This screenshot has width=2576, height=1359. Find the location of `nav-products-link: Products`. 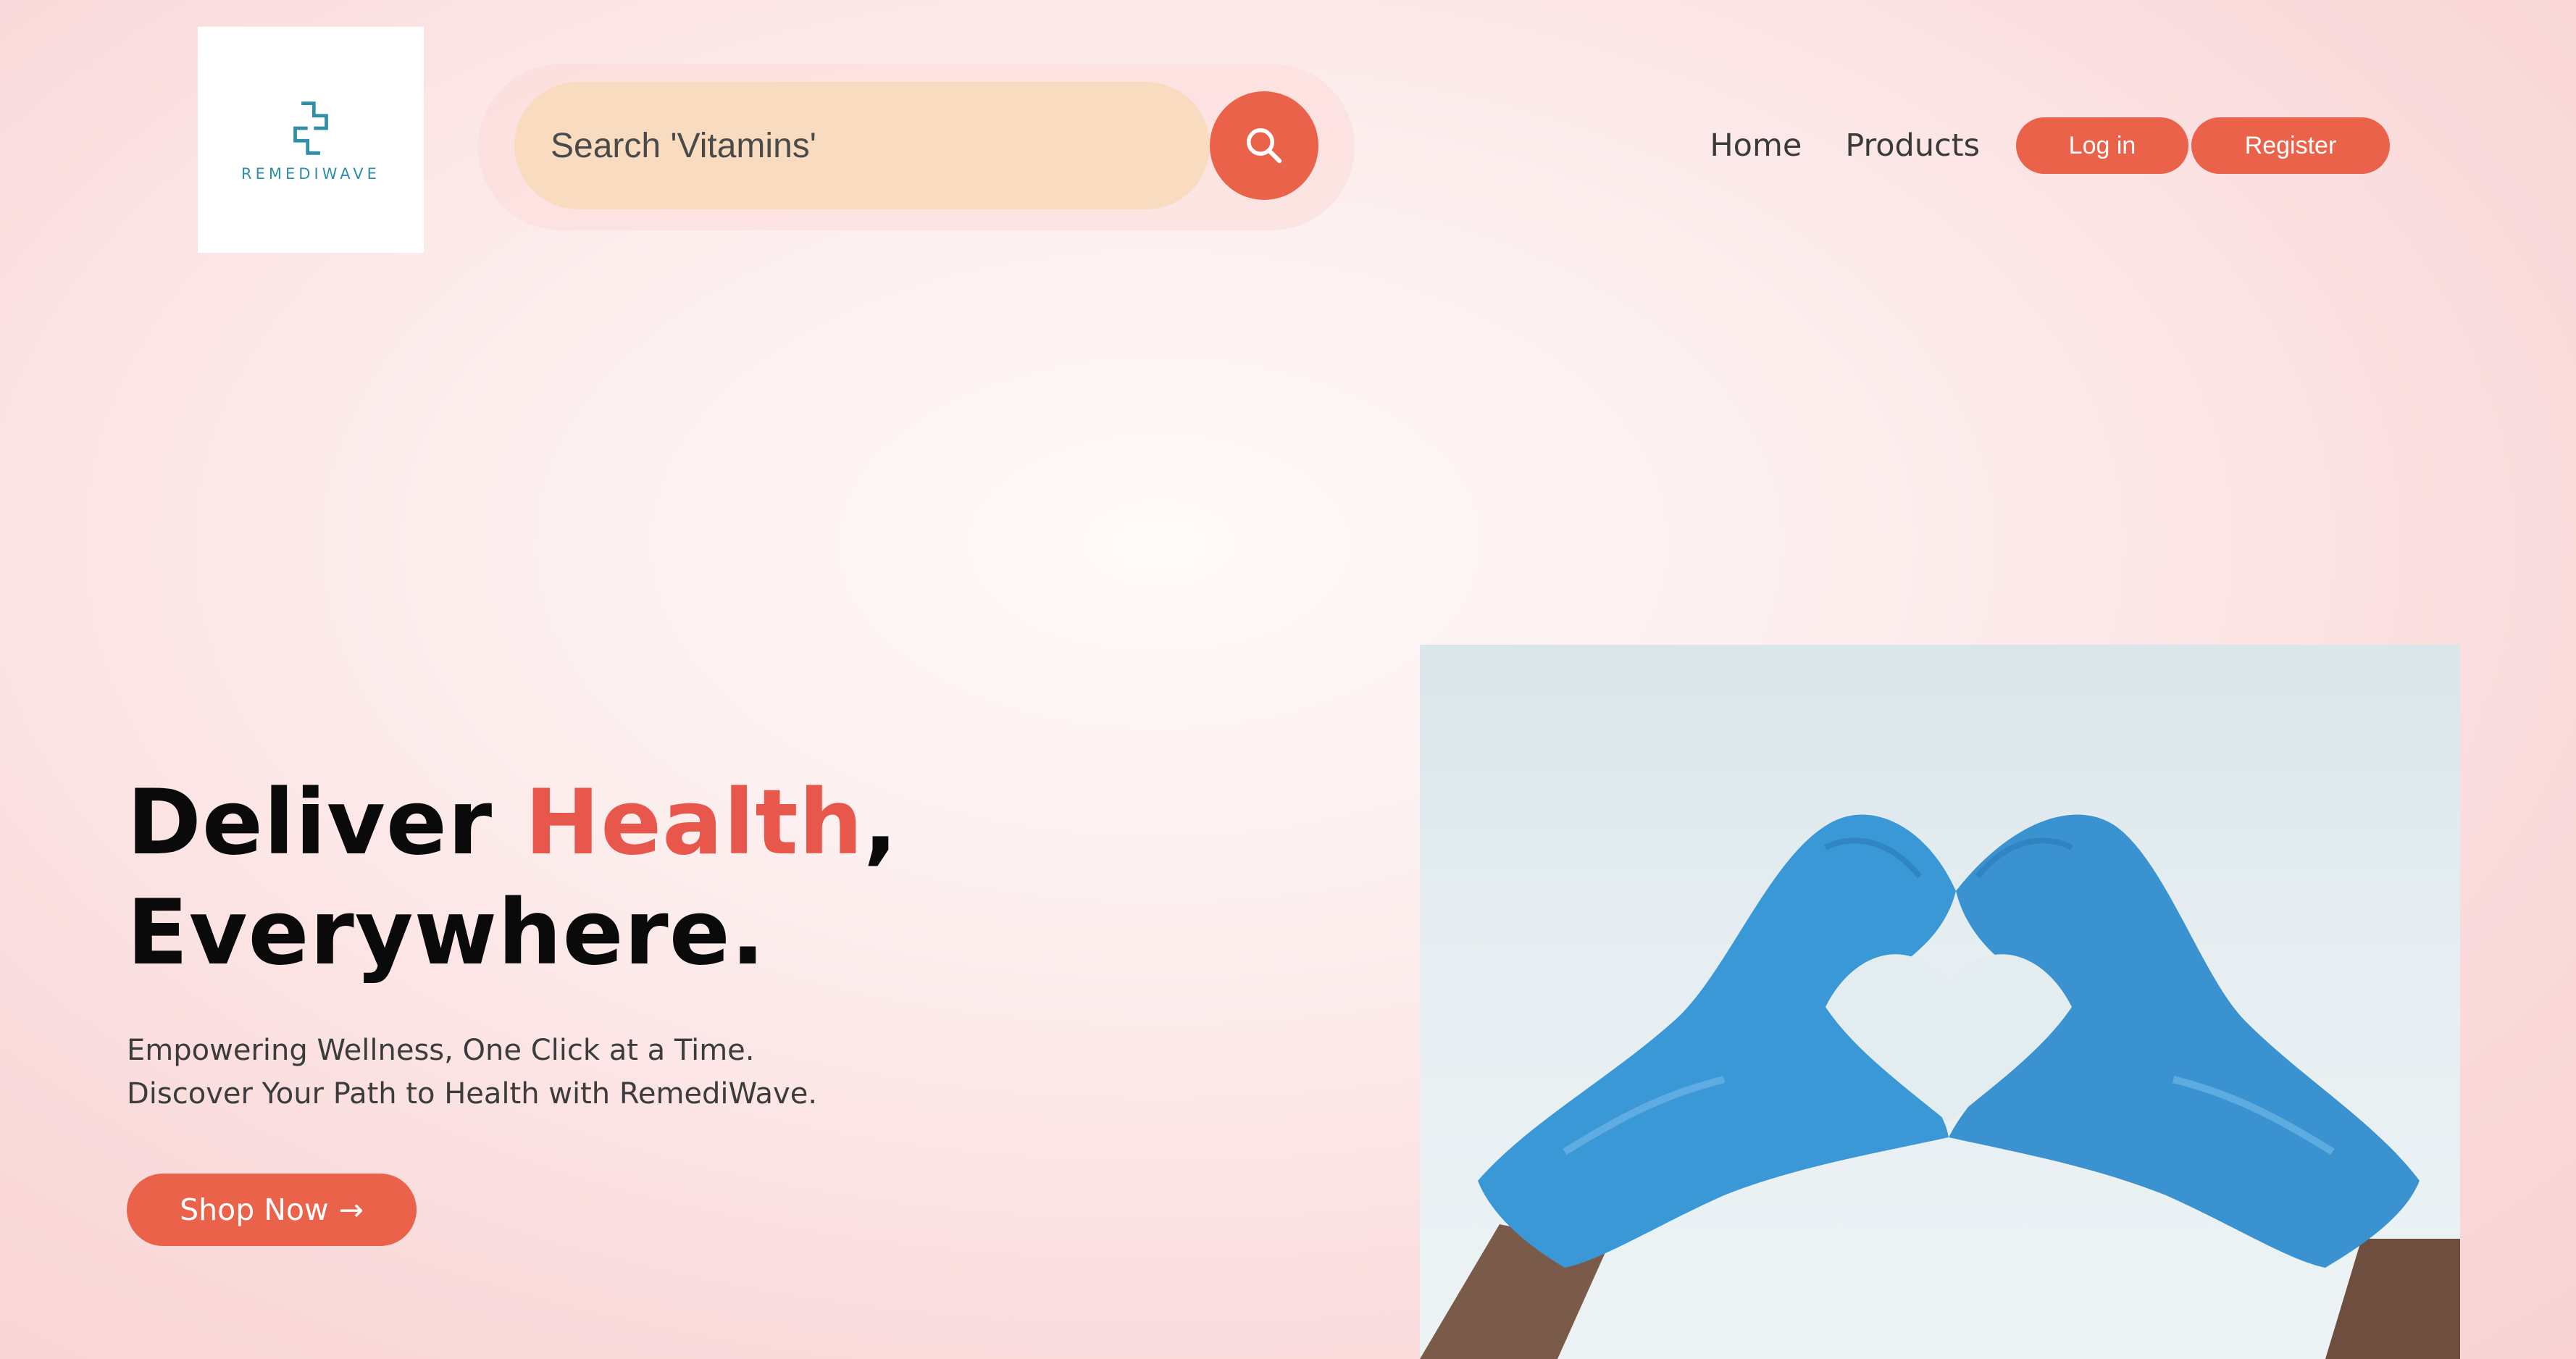

nav-products-link: Products is located at coordinates (1913, 145).